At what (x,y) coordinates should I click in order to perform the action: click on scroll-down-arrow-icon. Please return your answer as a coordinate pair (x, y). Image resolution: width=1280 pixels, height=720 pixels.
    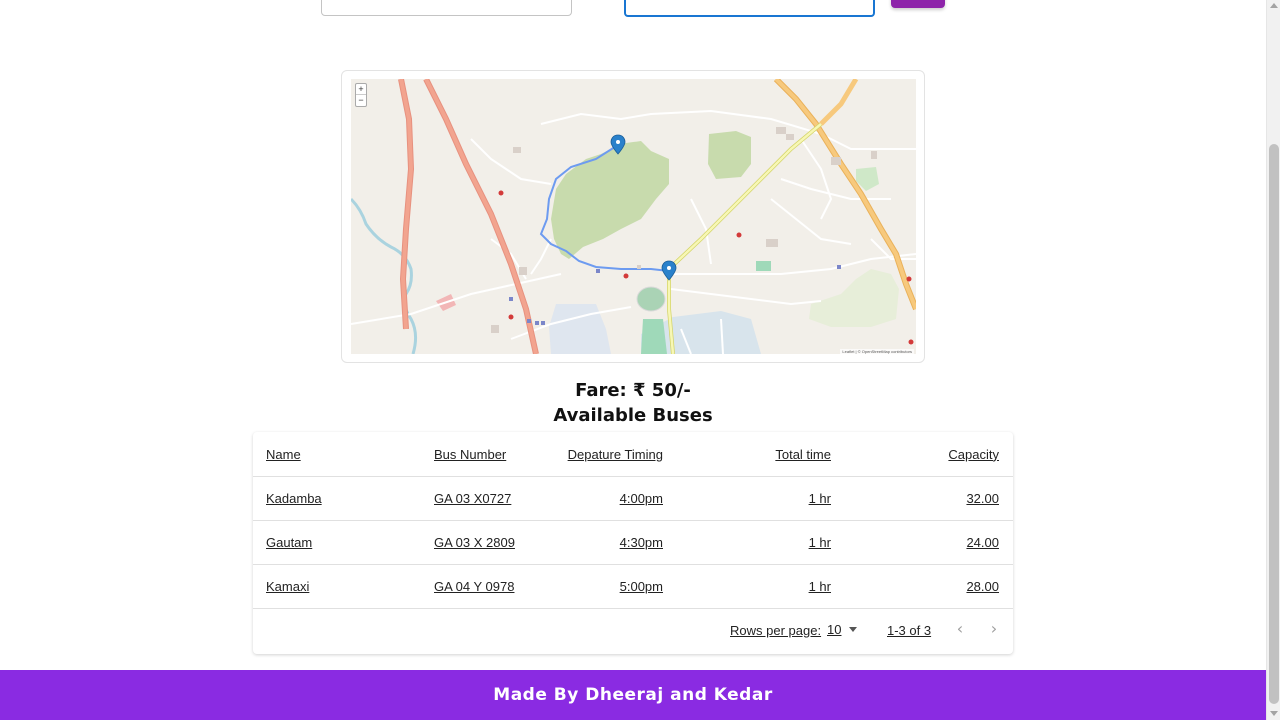
    Looking at the image, I should click on (1274, 713).